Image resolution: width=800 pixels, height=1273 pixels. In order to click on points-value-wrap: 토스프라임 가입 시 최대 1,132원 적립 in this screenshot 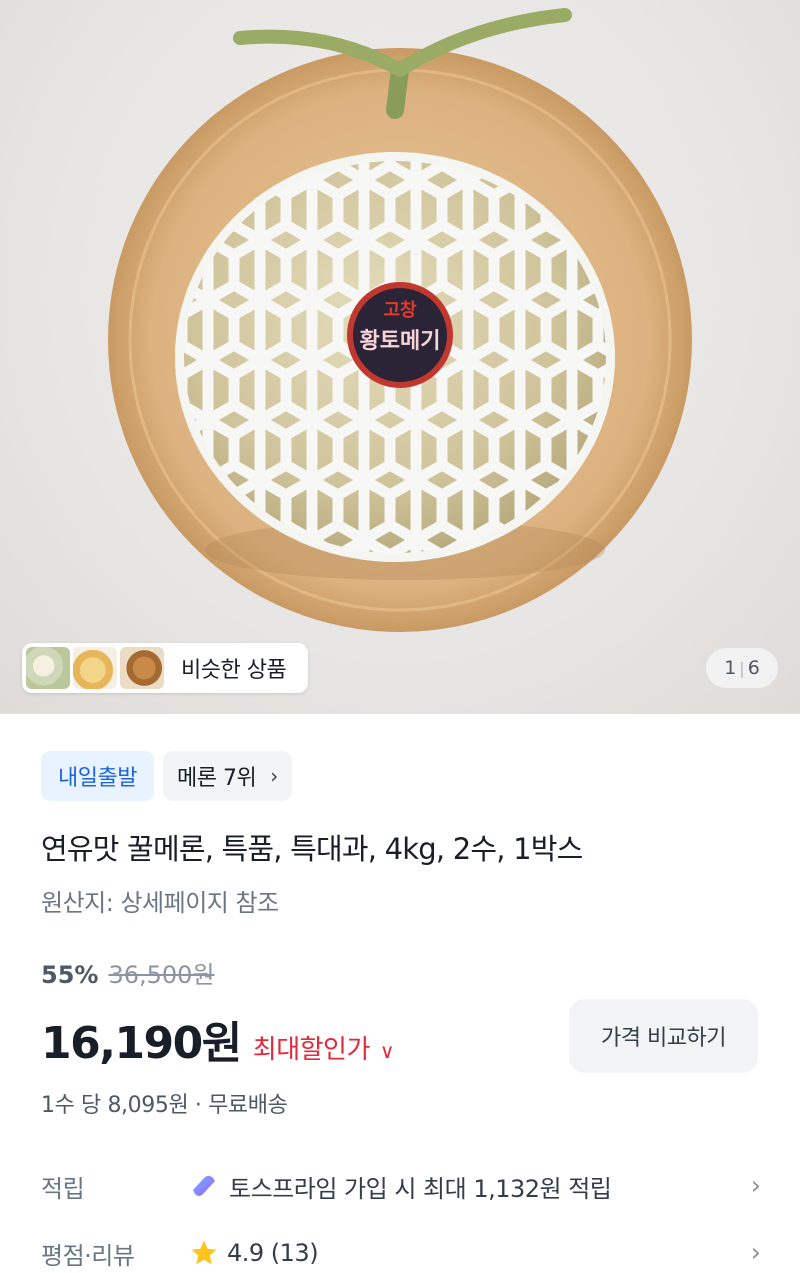, I will do `click(460, 1186)`.